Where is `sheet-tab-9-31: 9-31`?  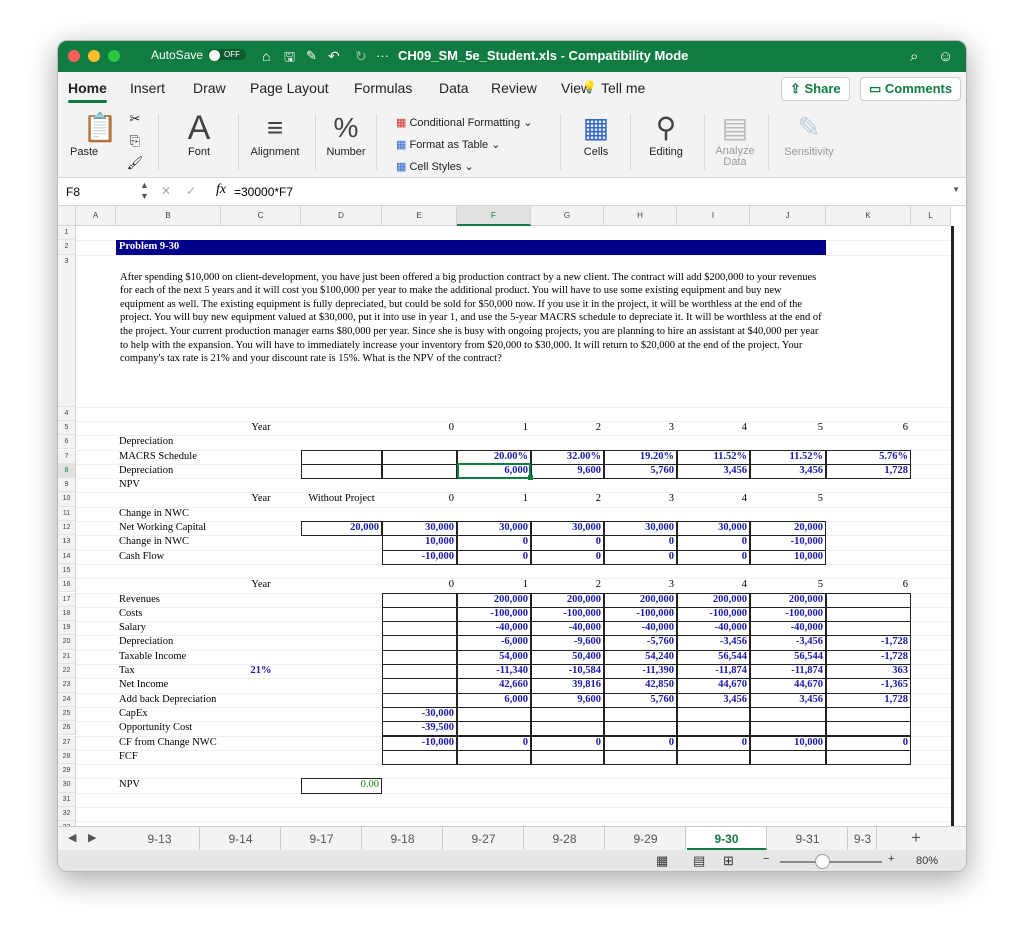
sheet-tab-9-31: 9-31 is located at coordinates (808, 839).